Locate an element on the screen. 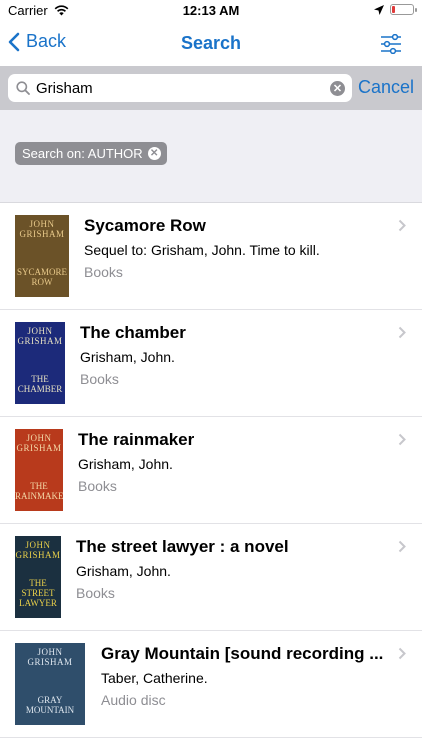 This screenshot has height=750, width=422. book-cover-image: JOHN GRISHAM THE RAINMAKER is located at coordinates (39, 470).